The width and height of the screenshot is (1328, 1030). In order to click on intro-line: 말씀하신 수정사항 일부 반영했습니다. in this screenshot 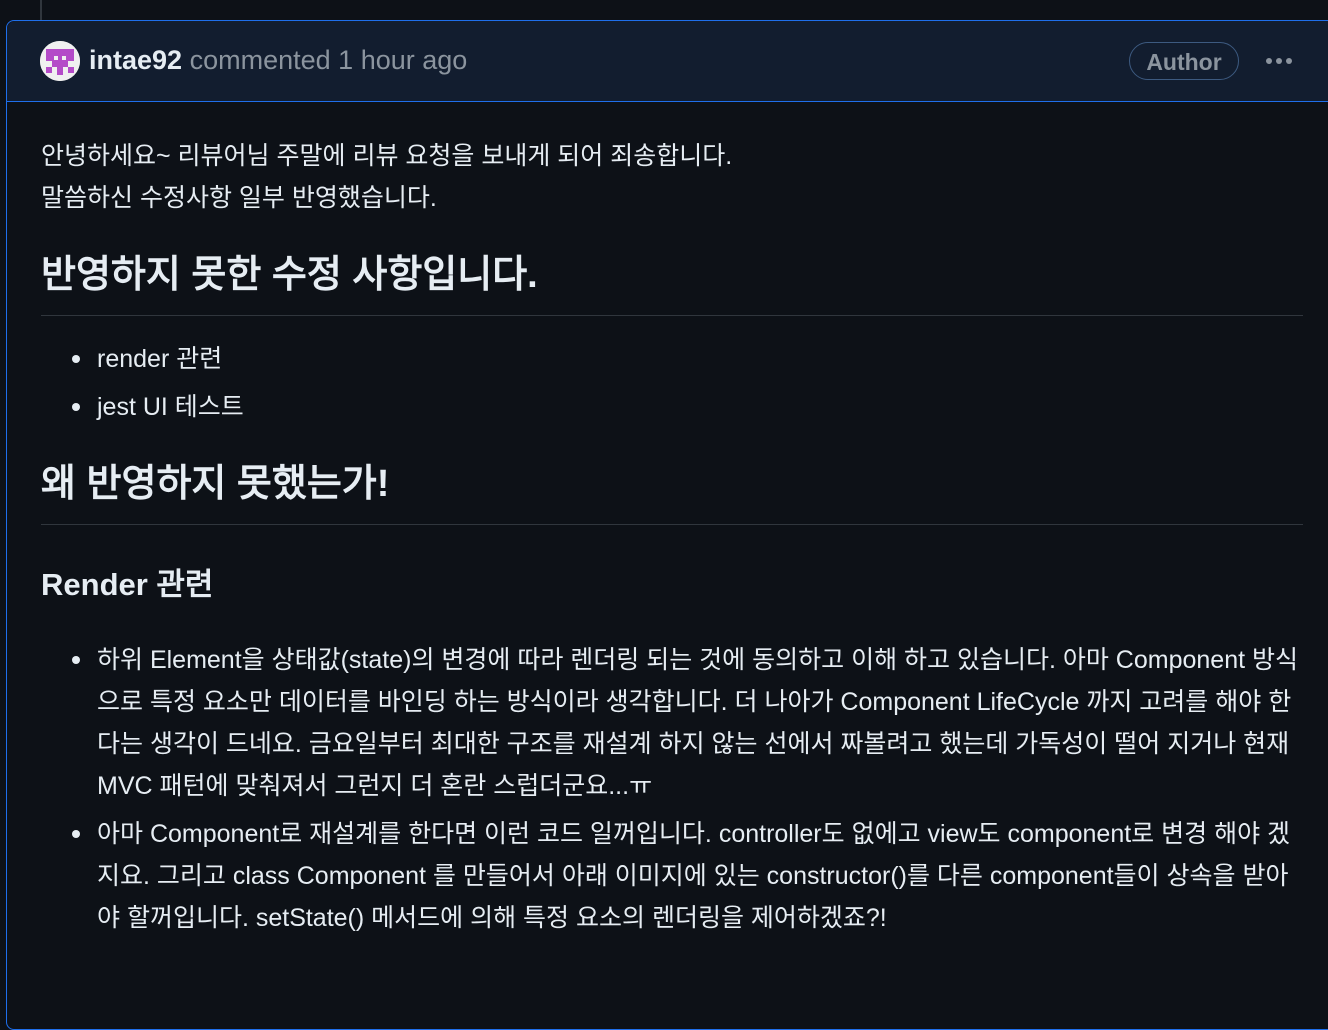, I will do `click(239, 198)`.